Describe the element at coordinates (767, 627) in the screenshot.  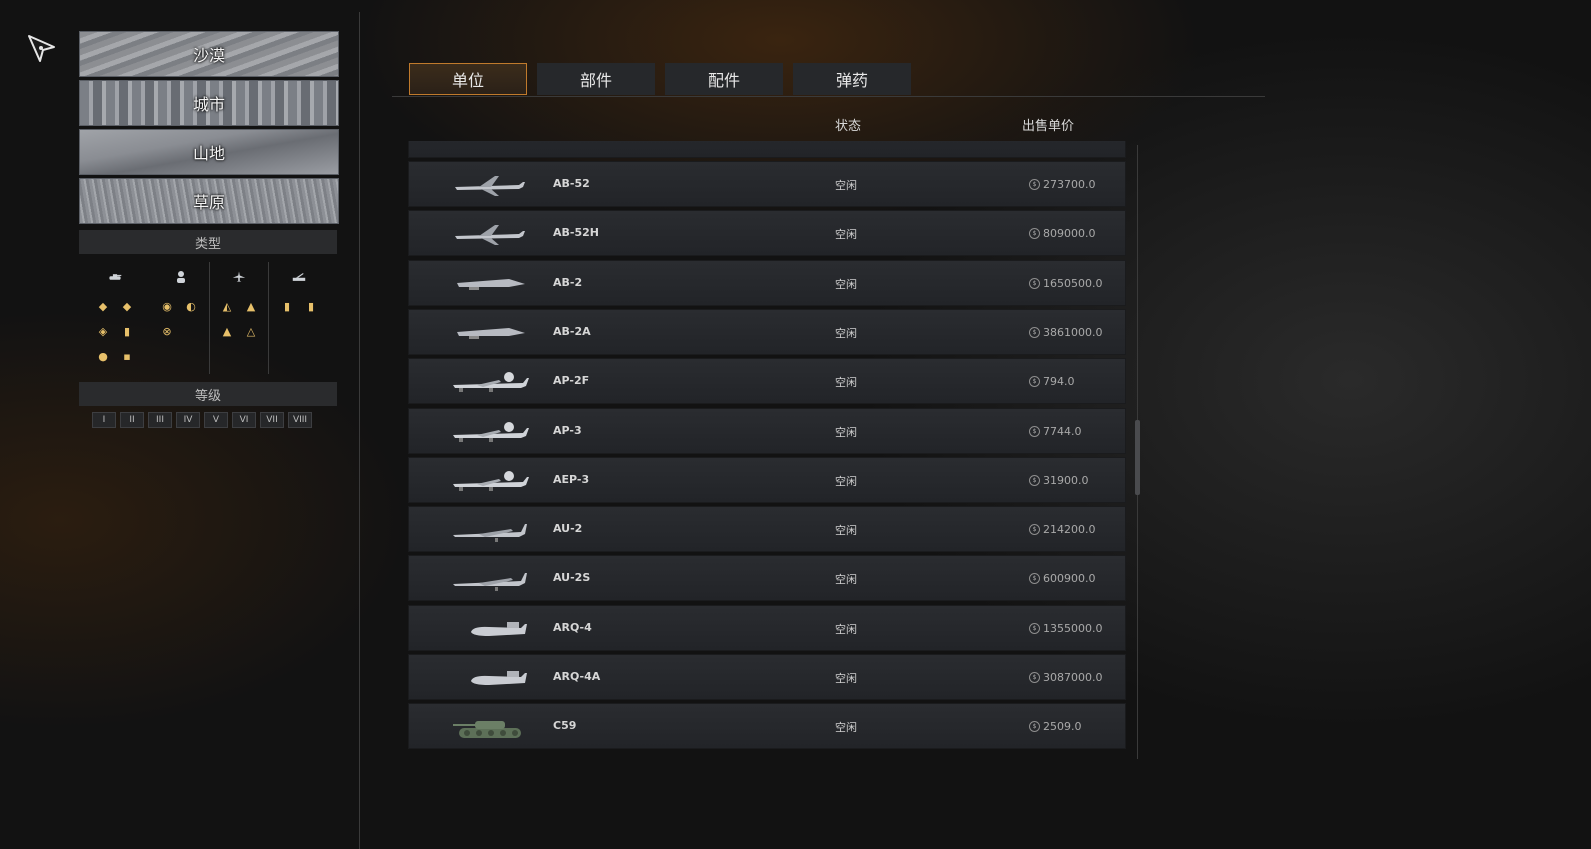
I see `list-item: ARQ-4 空闲 $1355000.0` at that location.